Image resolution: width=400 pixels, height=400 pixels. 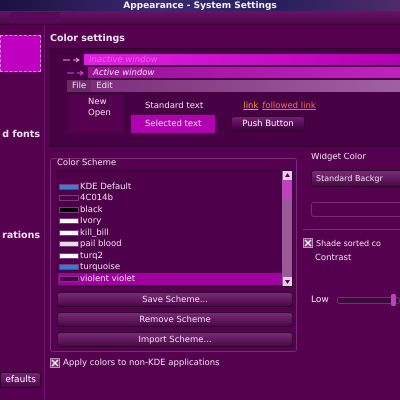 What do you see at coordinates (170, 256) in the screenshot?
I see `scheme-list-item: turq2` at bounding box center [170, 256].